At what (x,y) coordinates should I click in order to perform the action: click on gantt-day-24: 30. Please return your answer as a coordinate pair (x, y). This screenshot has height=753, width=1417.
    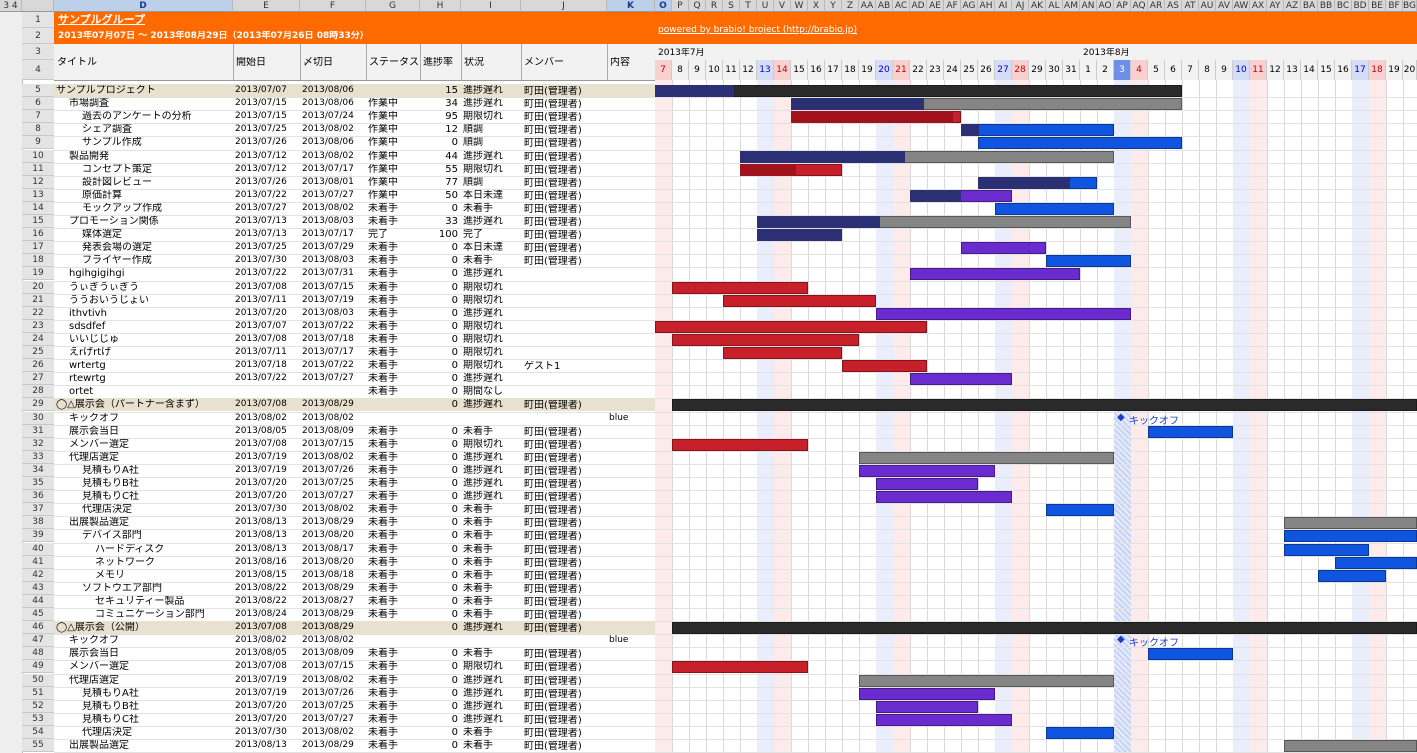
    Looking at the image, I should click on (1054, 70).